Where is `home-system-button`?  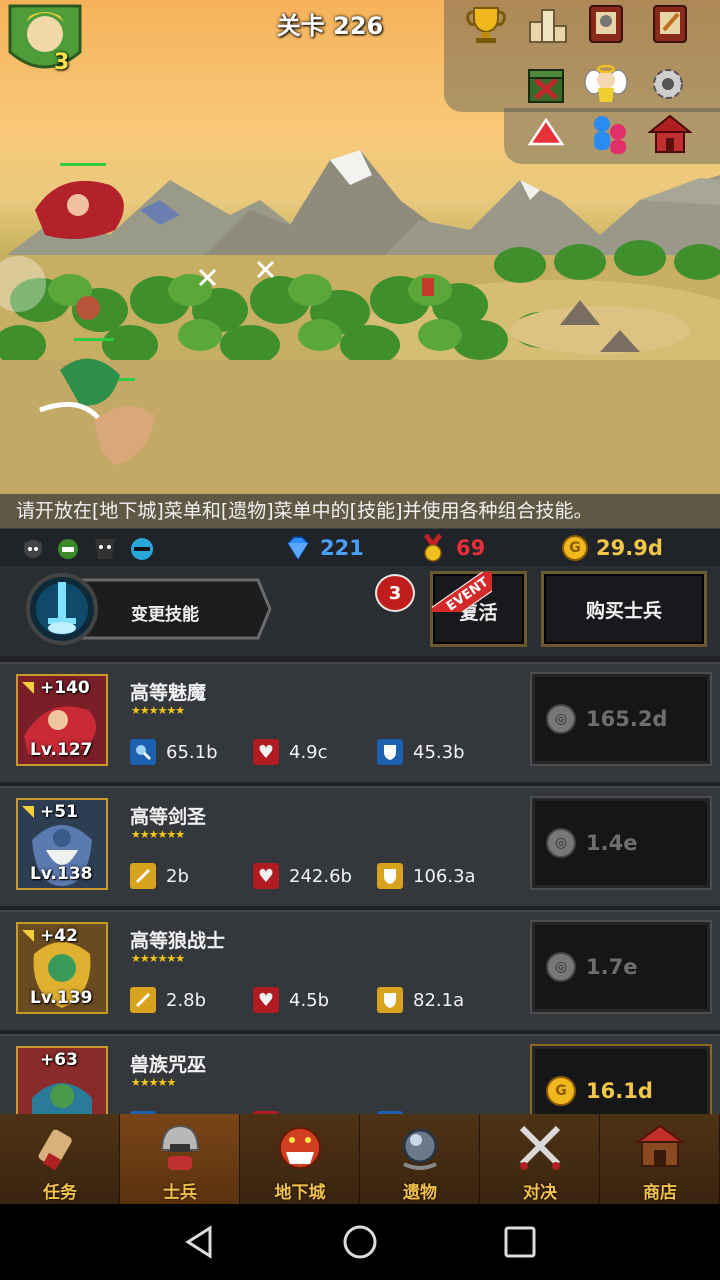 home-system-button is located at coordinates (360, 1242).